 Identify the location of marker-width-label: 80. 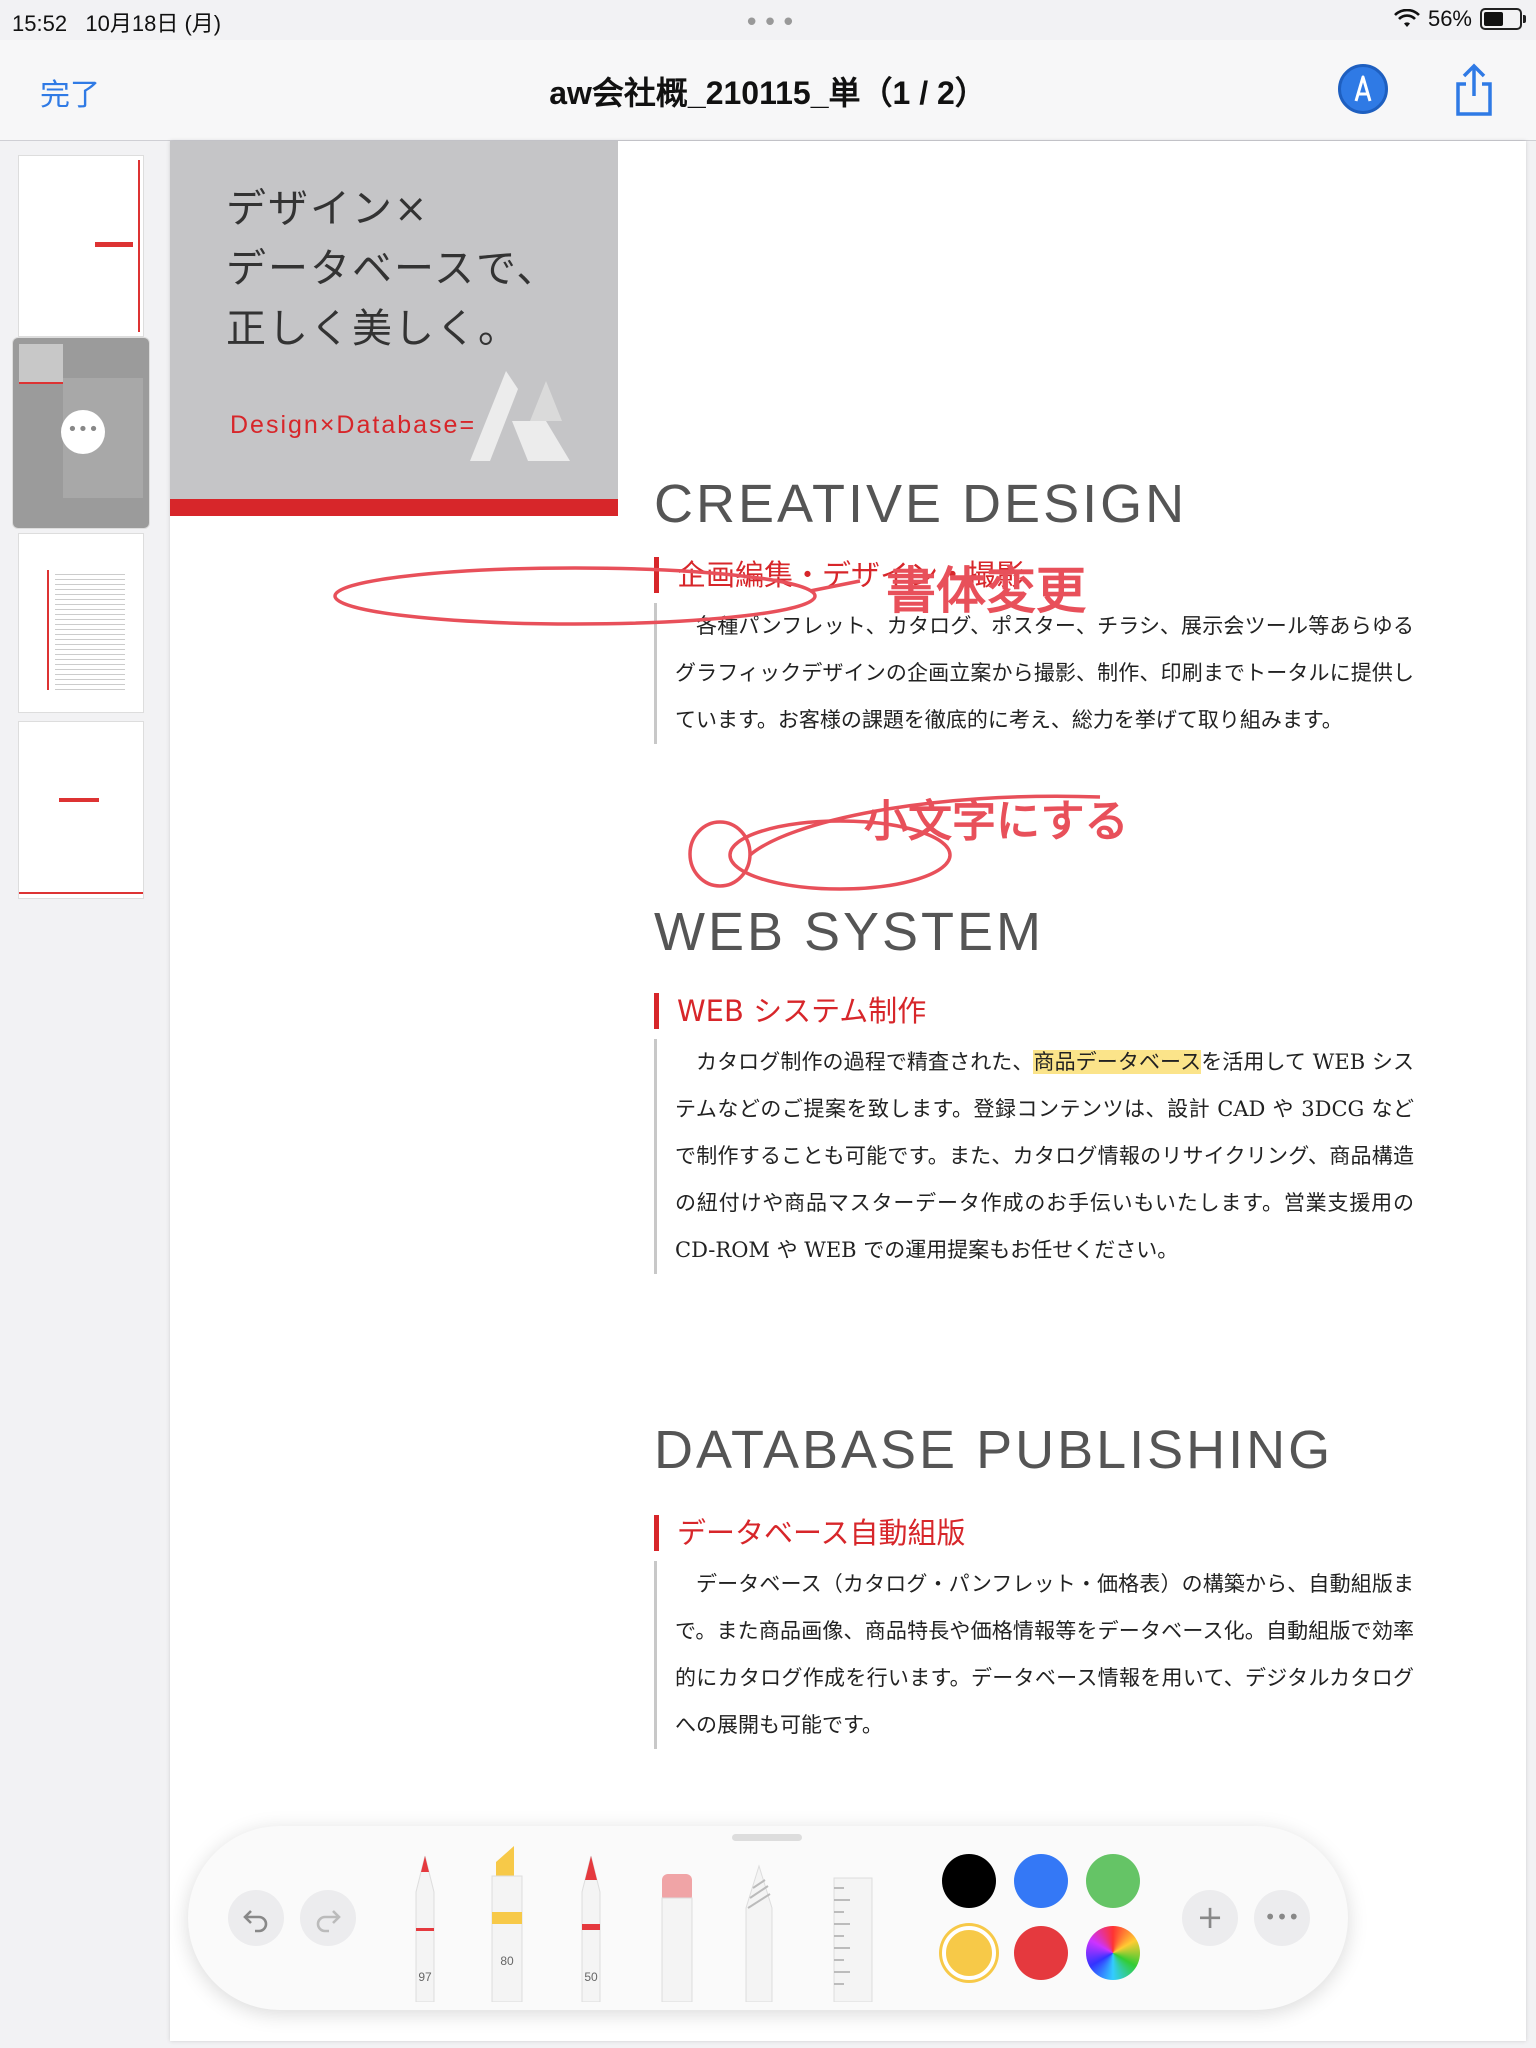
(507, 1961).